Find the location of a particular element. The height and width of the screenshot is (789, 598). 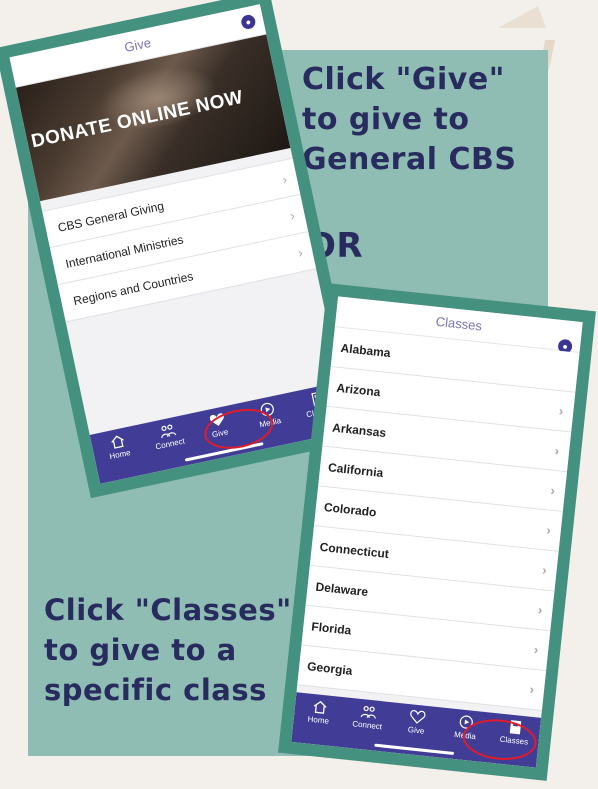

home-indicator is located at coordinates (414, 749).